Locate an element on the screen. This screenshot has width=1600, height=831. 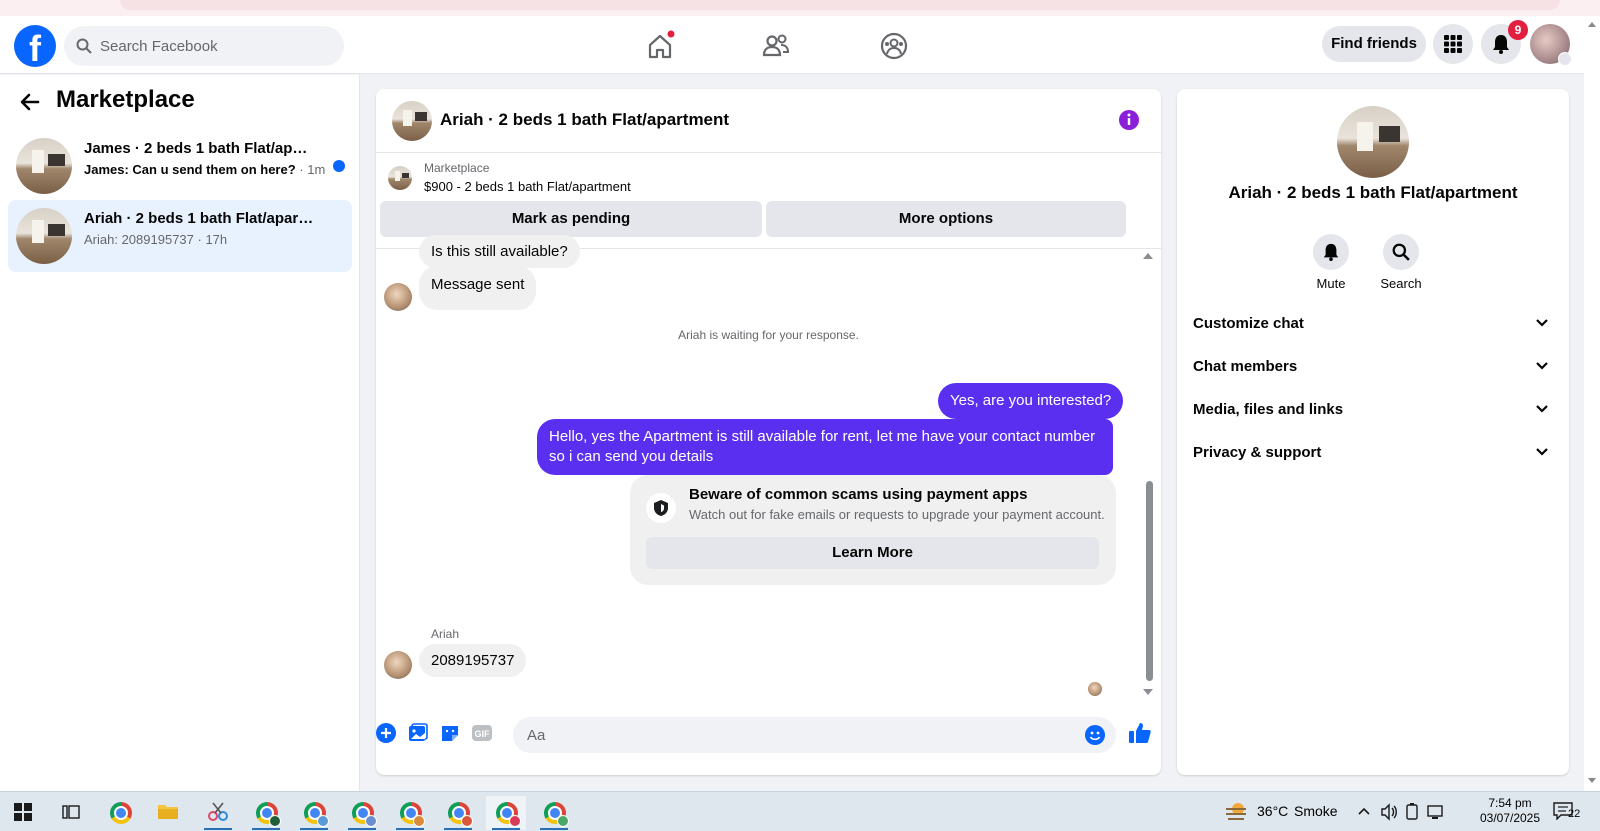
menu-button is located at coordinates (1453, 44).